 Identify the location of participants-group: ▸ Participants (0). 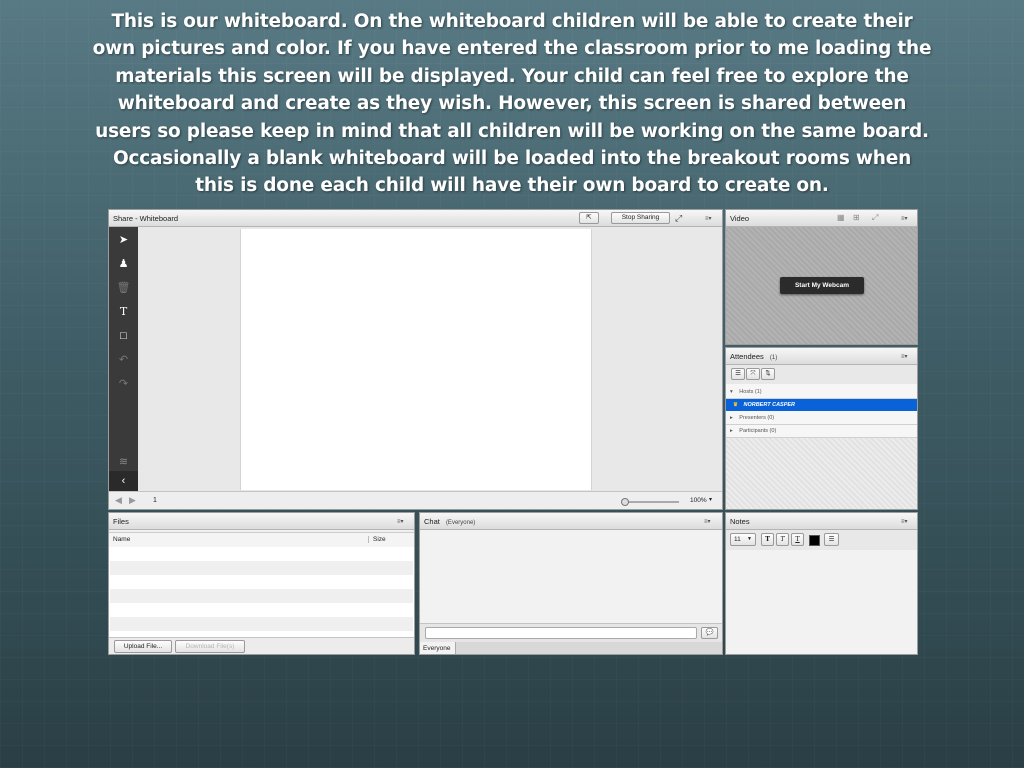
(821, 431).